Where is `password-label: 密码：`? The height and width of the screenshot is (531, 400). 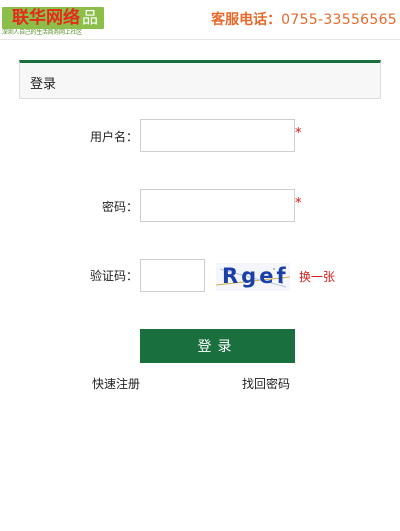
password-label: 密码： is located at coordinates (119, 207).